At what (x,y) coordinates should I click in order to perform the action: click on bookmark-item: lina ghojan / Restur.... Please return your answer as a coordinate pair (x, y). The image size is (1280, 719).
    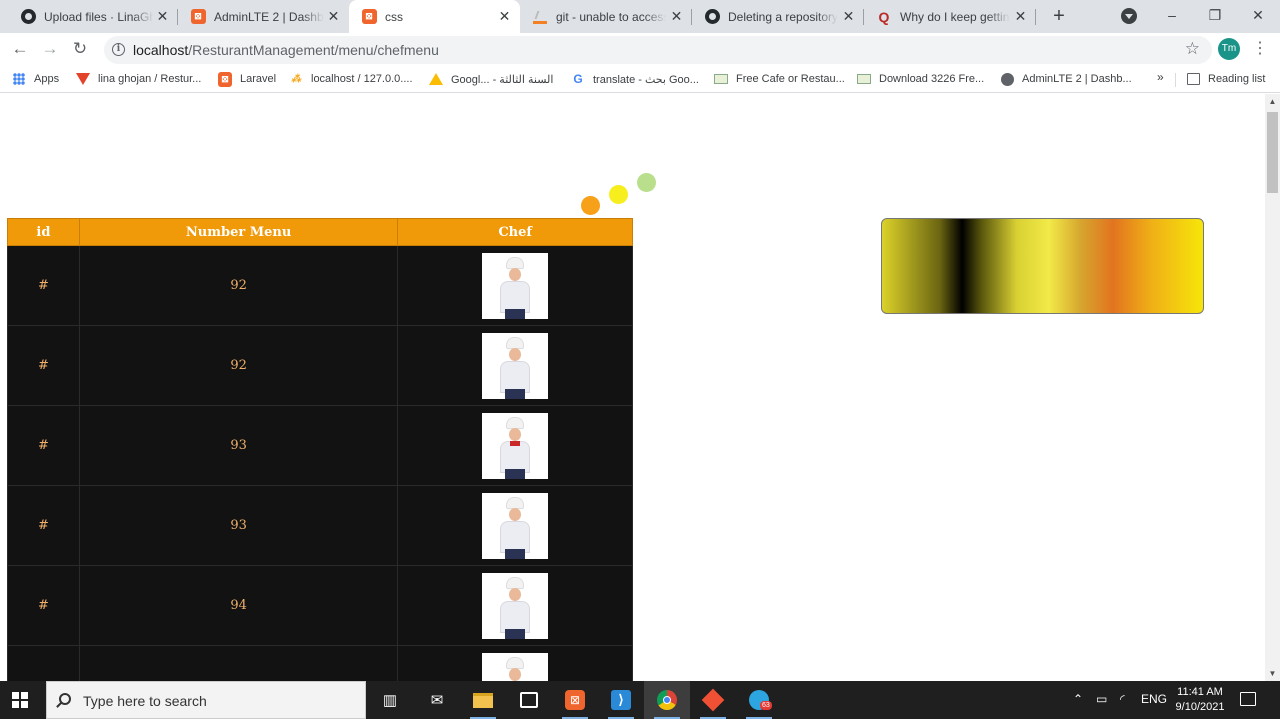
    Looking at the image, I should click on (138, 79).